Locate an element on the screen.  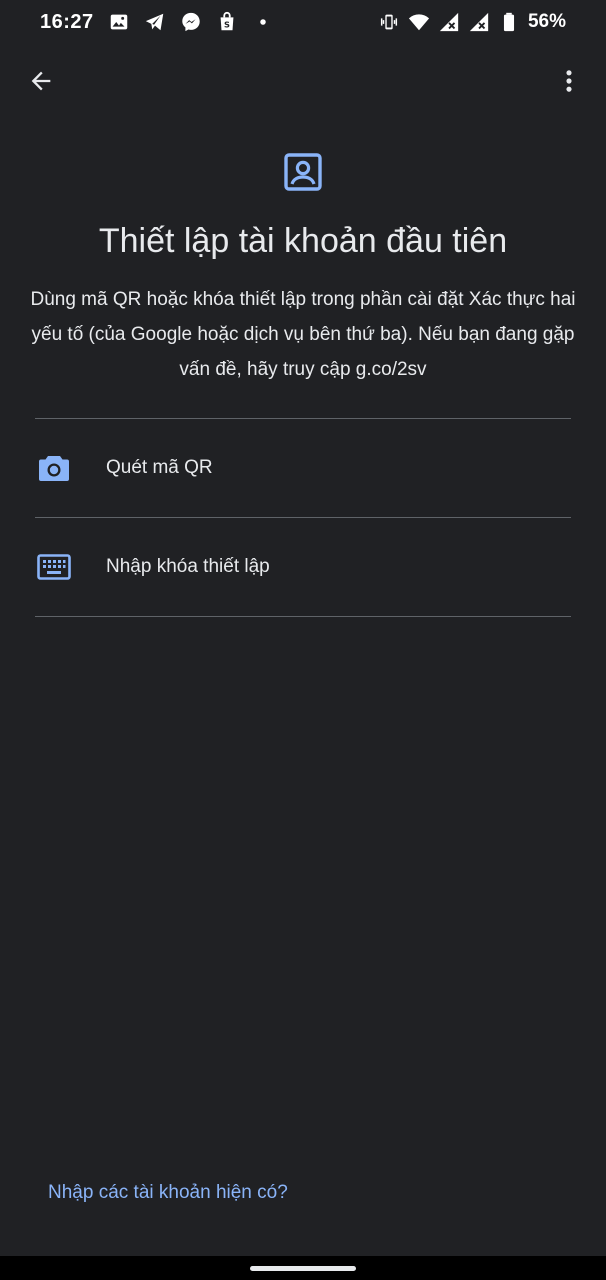
wifi-icon is located at coordinates (419, 22).